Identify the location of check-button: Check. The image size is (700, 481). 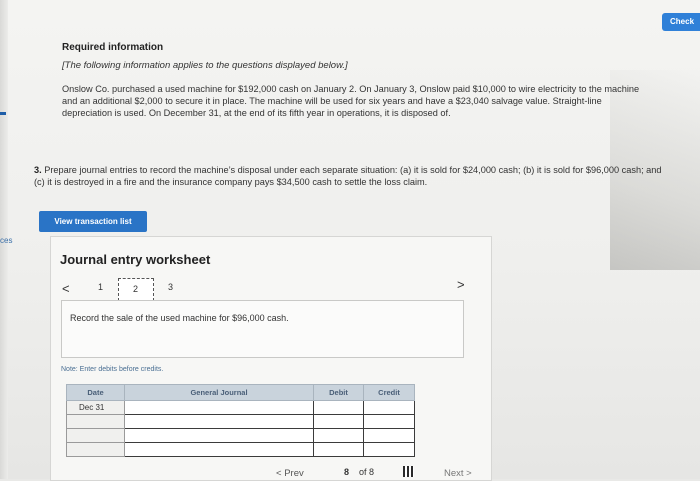
(681, 22).